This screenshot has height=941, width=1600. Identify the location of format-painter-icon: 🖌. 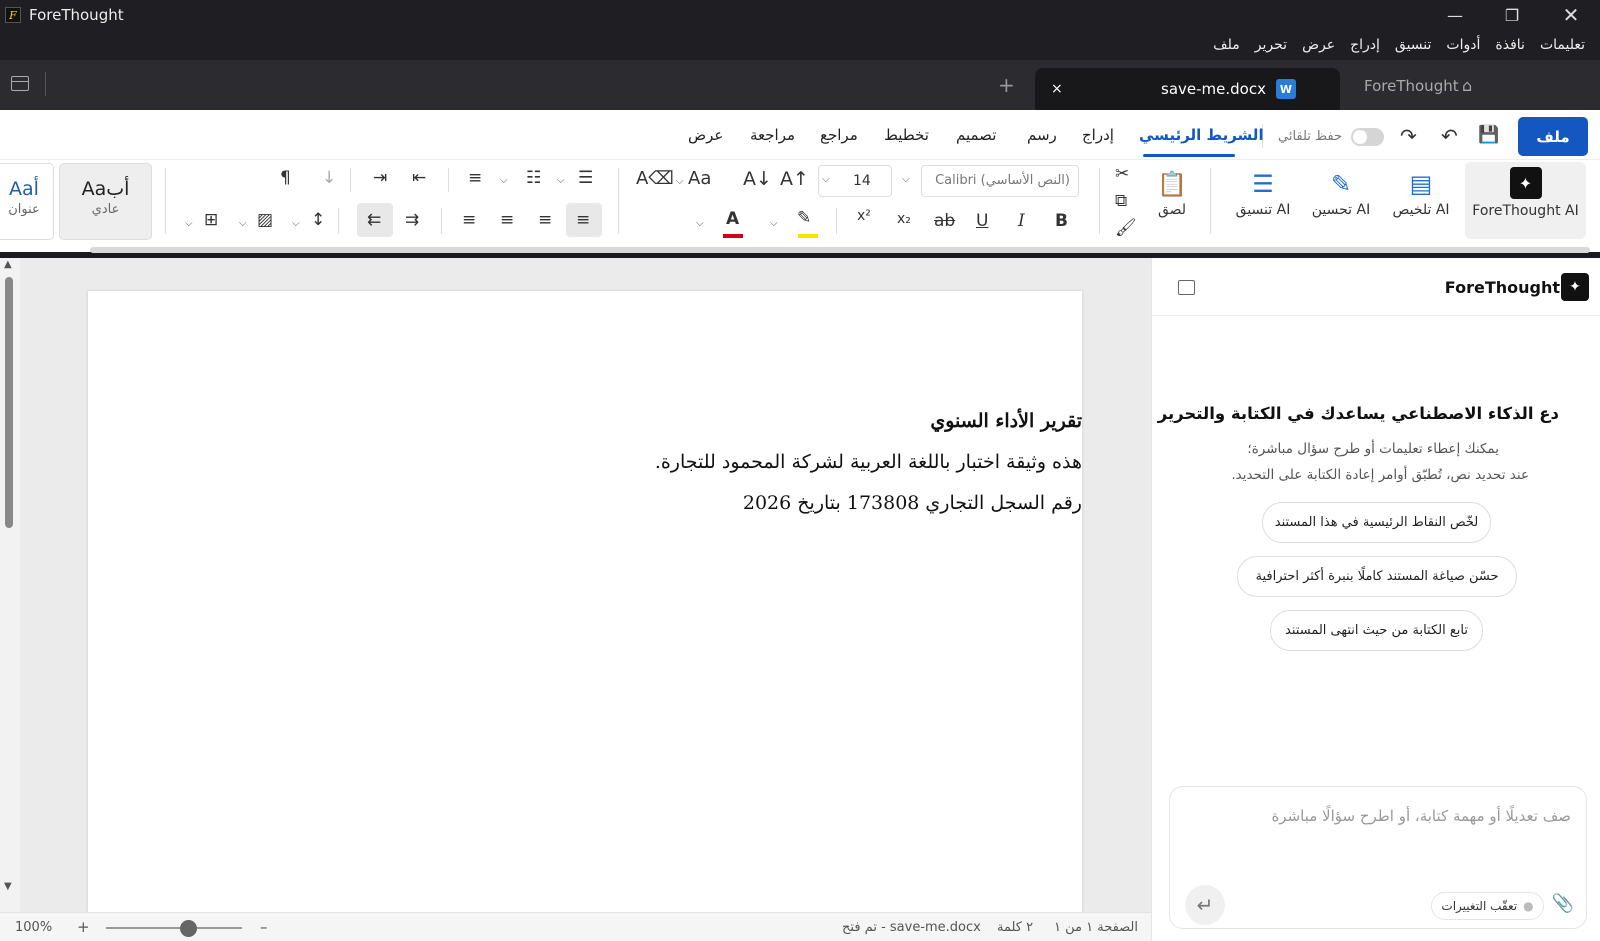
(1126, 228).